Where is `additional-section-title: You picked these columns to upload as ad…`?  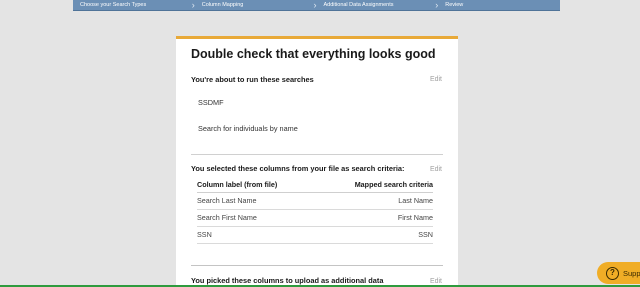 additional-section-title: You picked these columns to upload as ad… is located at coordinates (287, 280).